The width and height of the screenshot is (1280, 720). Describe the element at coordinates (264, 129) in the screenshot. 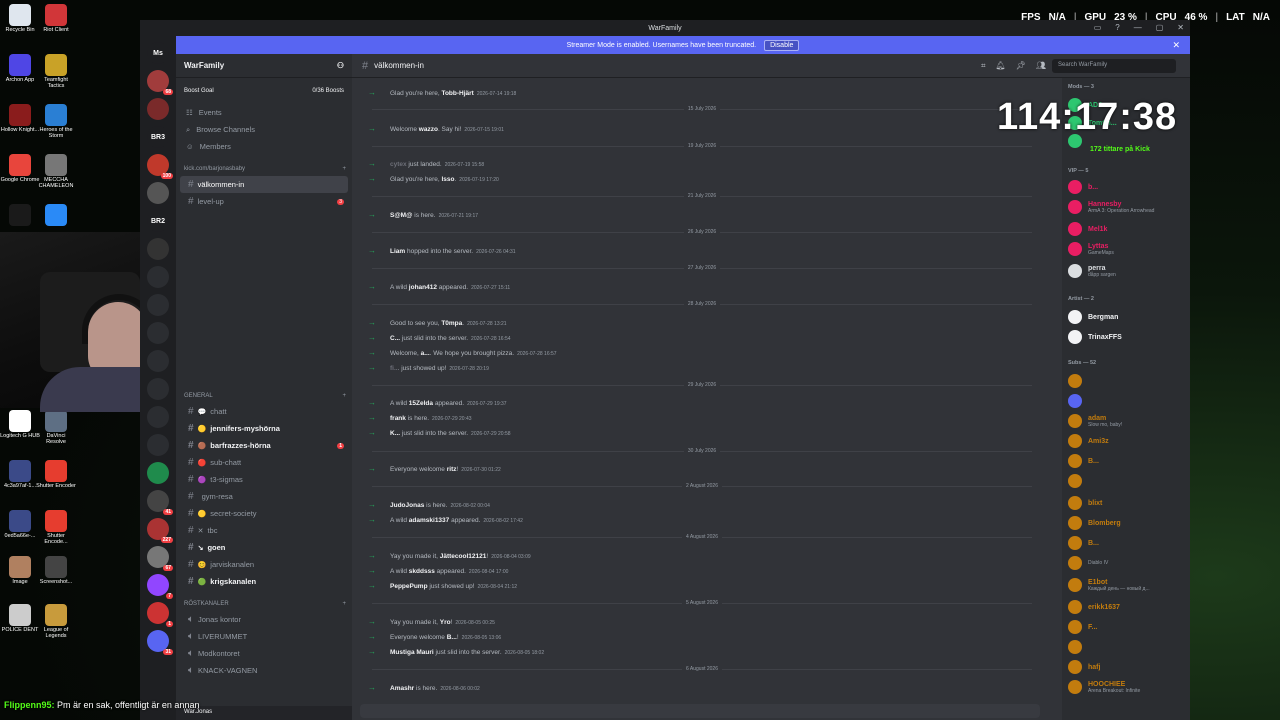

I see `nav-item: ⌕ Browse Channels` at that location.